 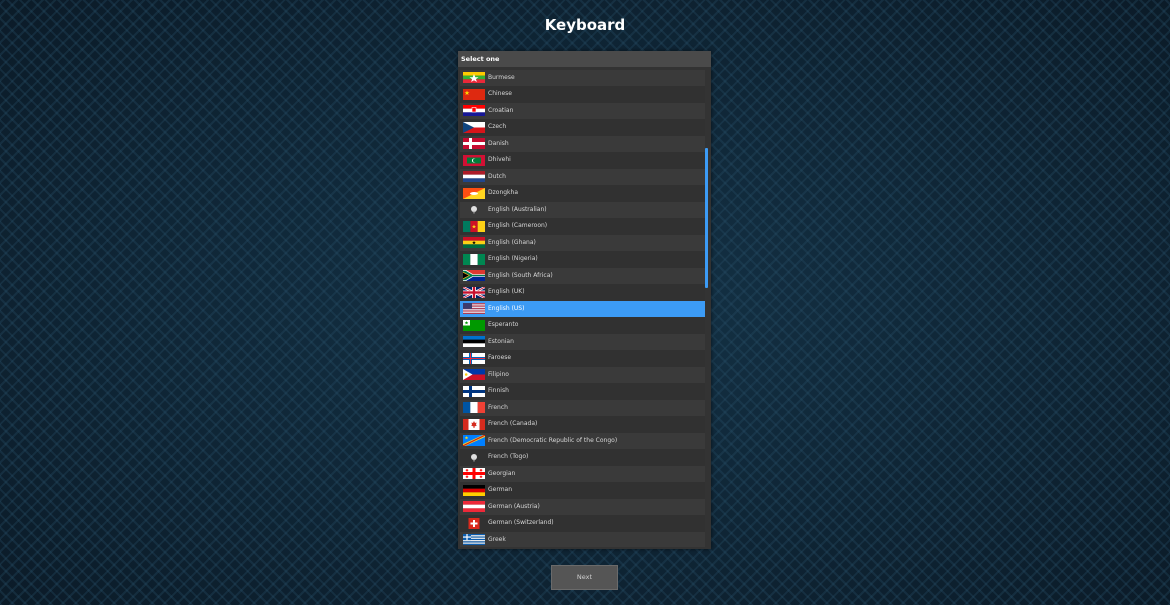 I want to click on list-item-label: English (US), so click(x=506, y=308).